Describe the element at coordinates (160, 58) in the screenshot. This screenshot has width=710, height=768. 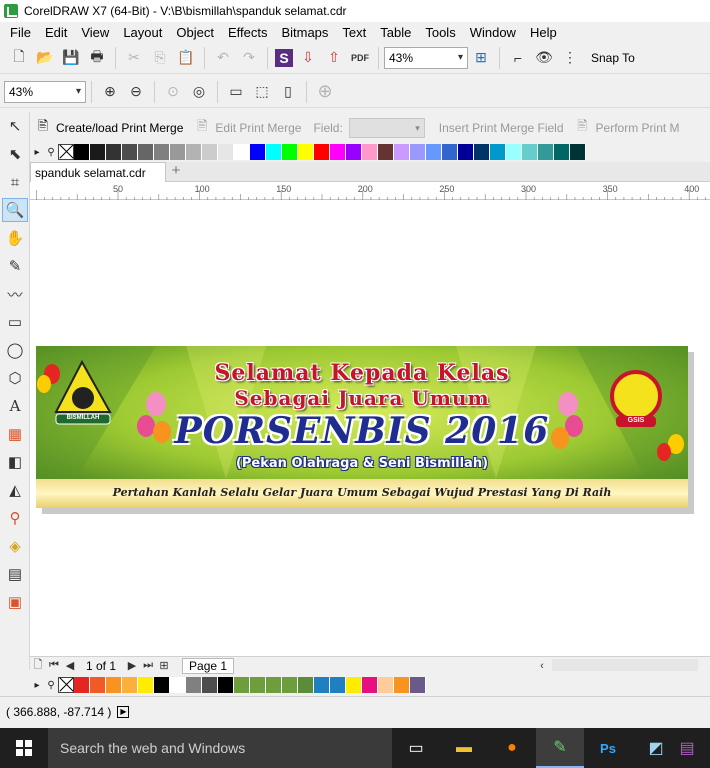
I see `copy-icon: ⎘` at that location.